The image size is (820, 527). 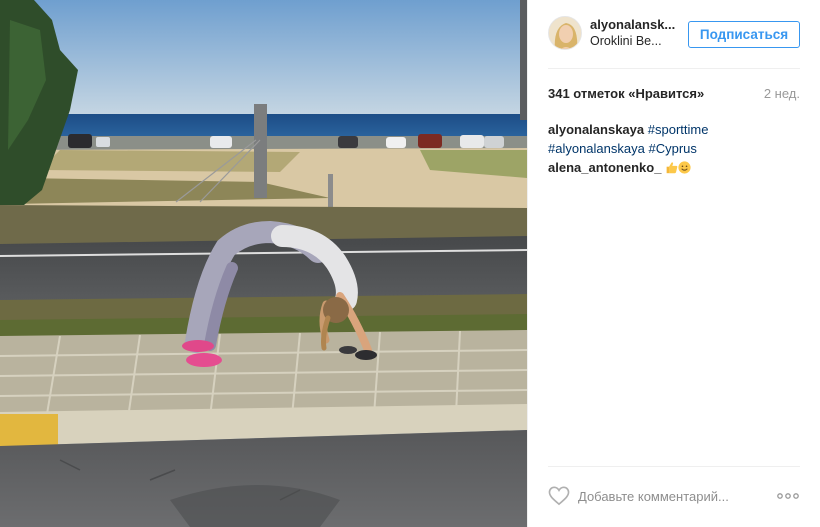 What do you see at coordinates (596, 148) in the screenshot?
I see `hashtag-link: #alyonalanskaya` at bounding box center [596, 148].